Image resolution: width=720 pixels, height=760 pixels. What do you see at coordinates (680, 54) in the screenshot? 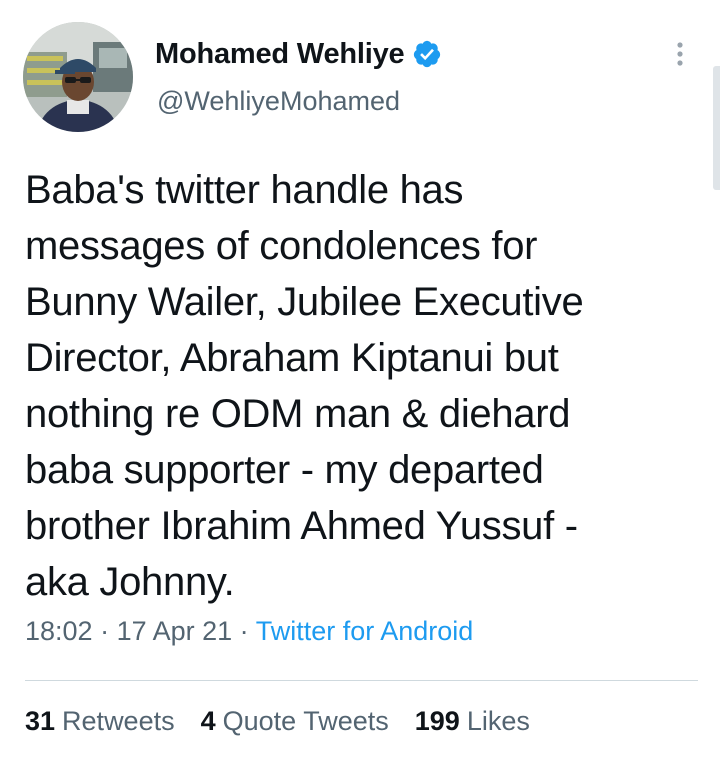
I see `more-vertical-icon` at bounding box center [680, 54].